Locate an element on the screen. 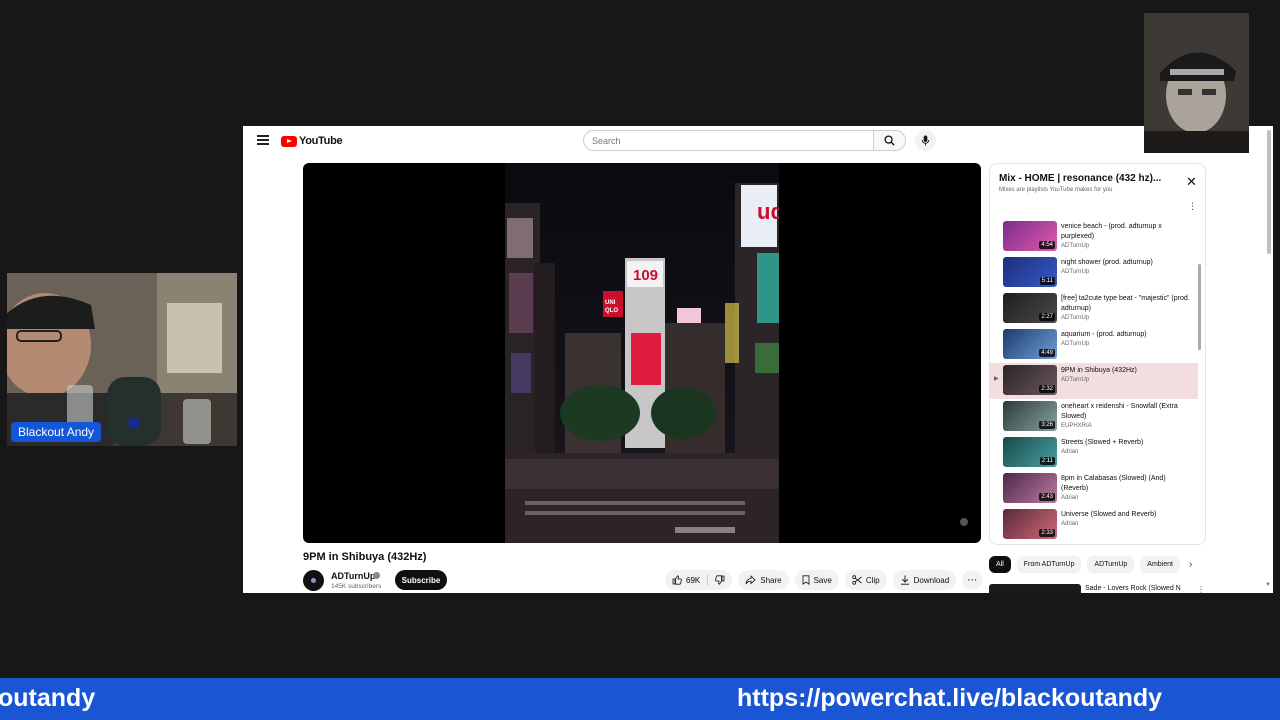 This screenshot has width=1280, height=720. chevron-right-icon: › is located at coordinates (1190, 564).